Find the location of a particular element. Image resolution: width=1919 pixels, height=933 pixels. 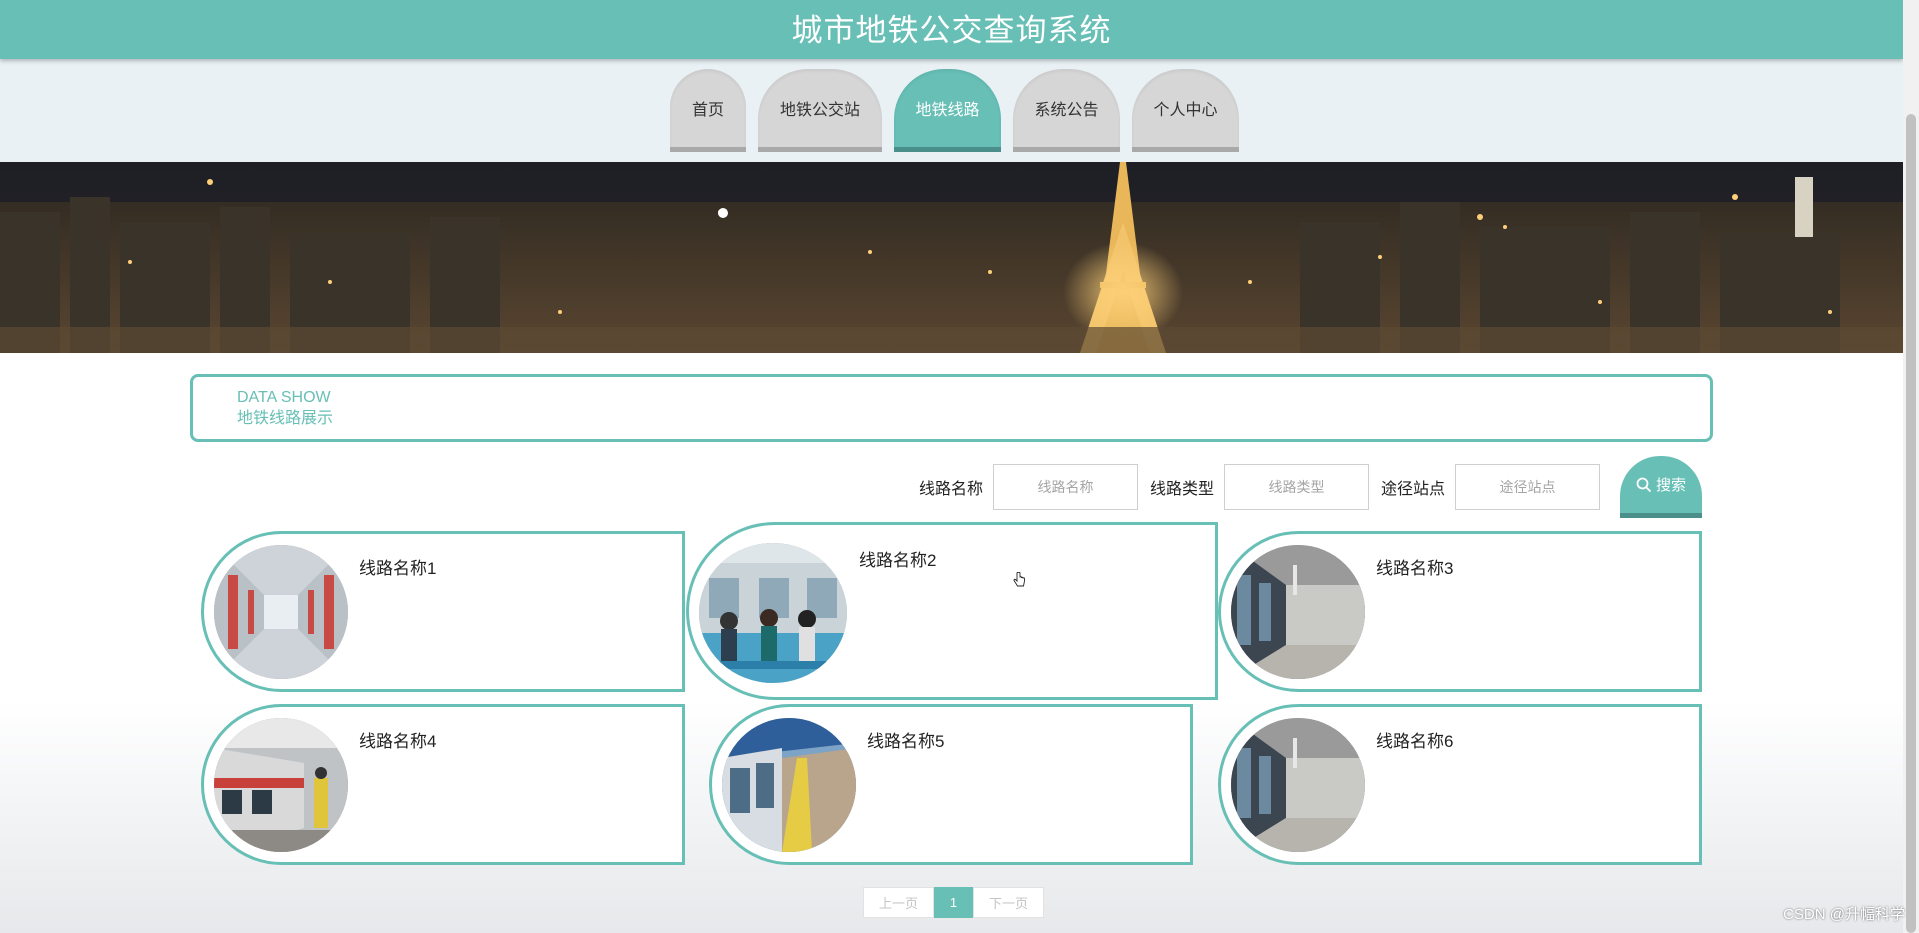

line-name-input is located at coordinates (1065, 487).